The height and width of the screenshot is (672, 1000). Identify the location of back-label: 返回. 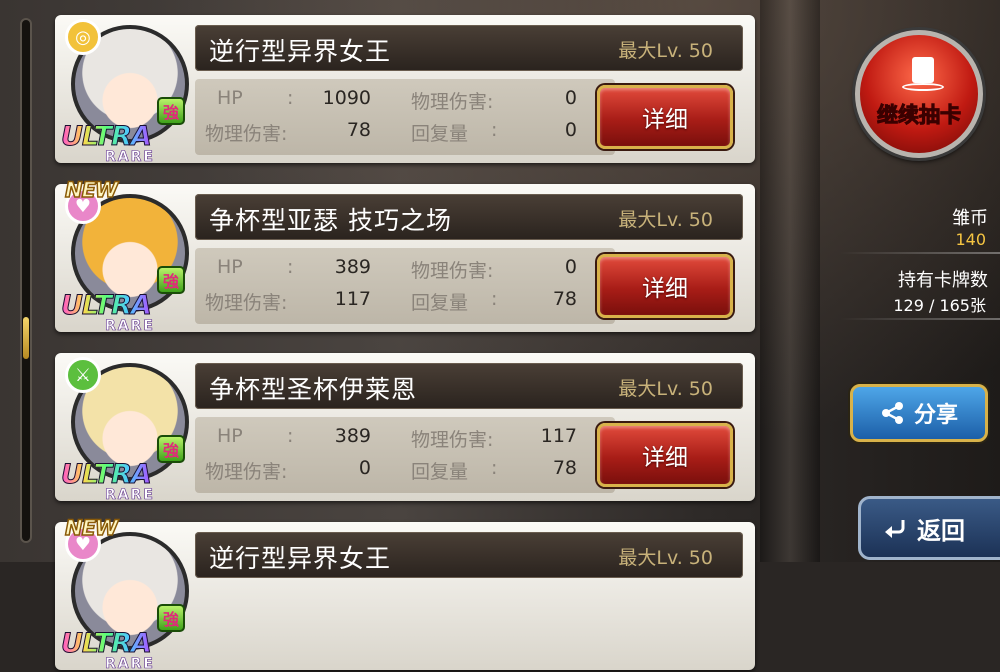
(941, 530).